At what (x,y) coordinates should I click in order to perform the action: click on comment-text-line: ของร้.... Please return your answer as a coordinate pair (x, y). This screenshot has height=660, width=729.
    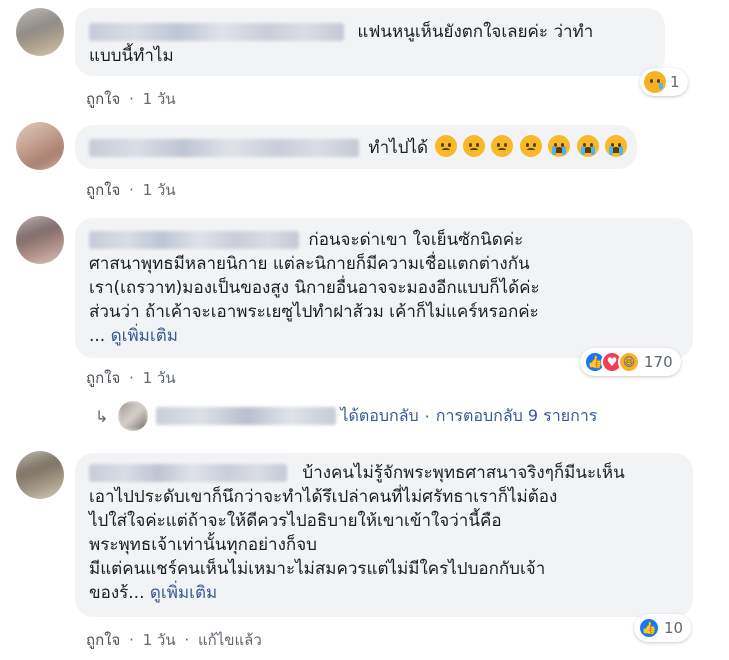
    Looking at the image, I should click on (117, 593).